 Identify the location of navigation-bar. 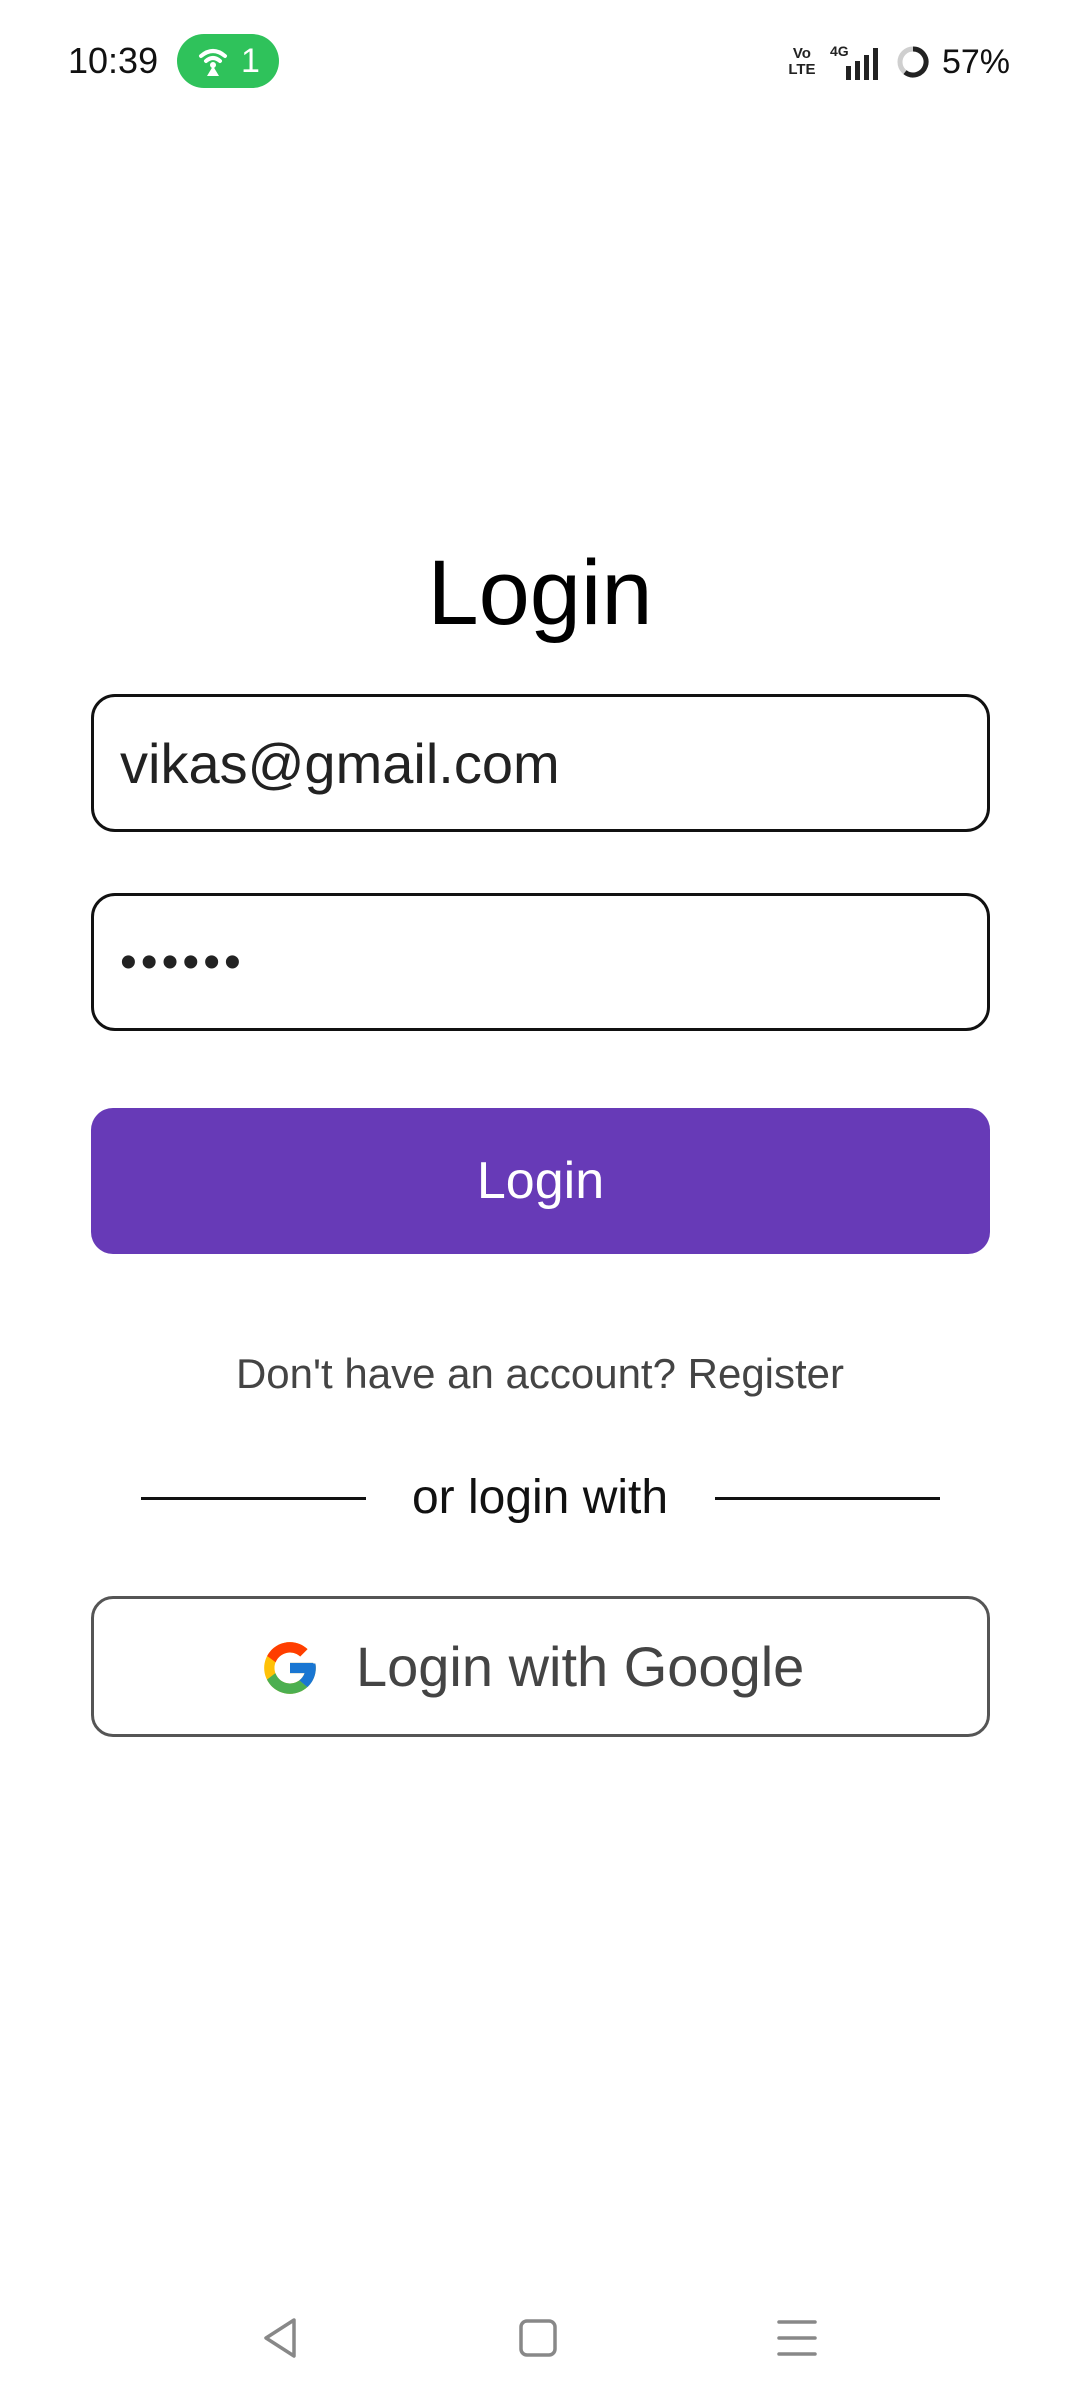
(540, 2335).